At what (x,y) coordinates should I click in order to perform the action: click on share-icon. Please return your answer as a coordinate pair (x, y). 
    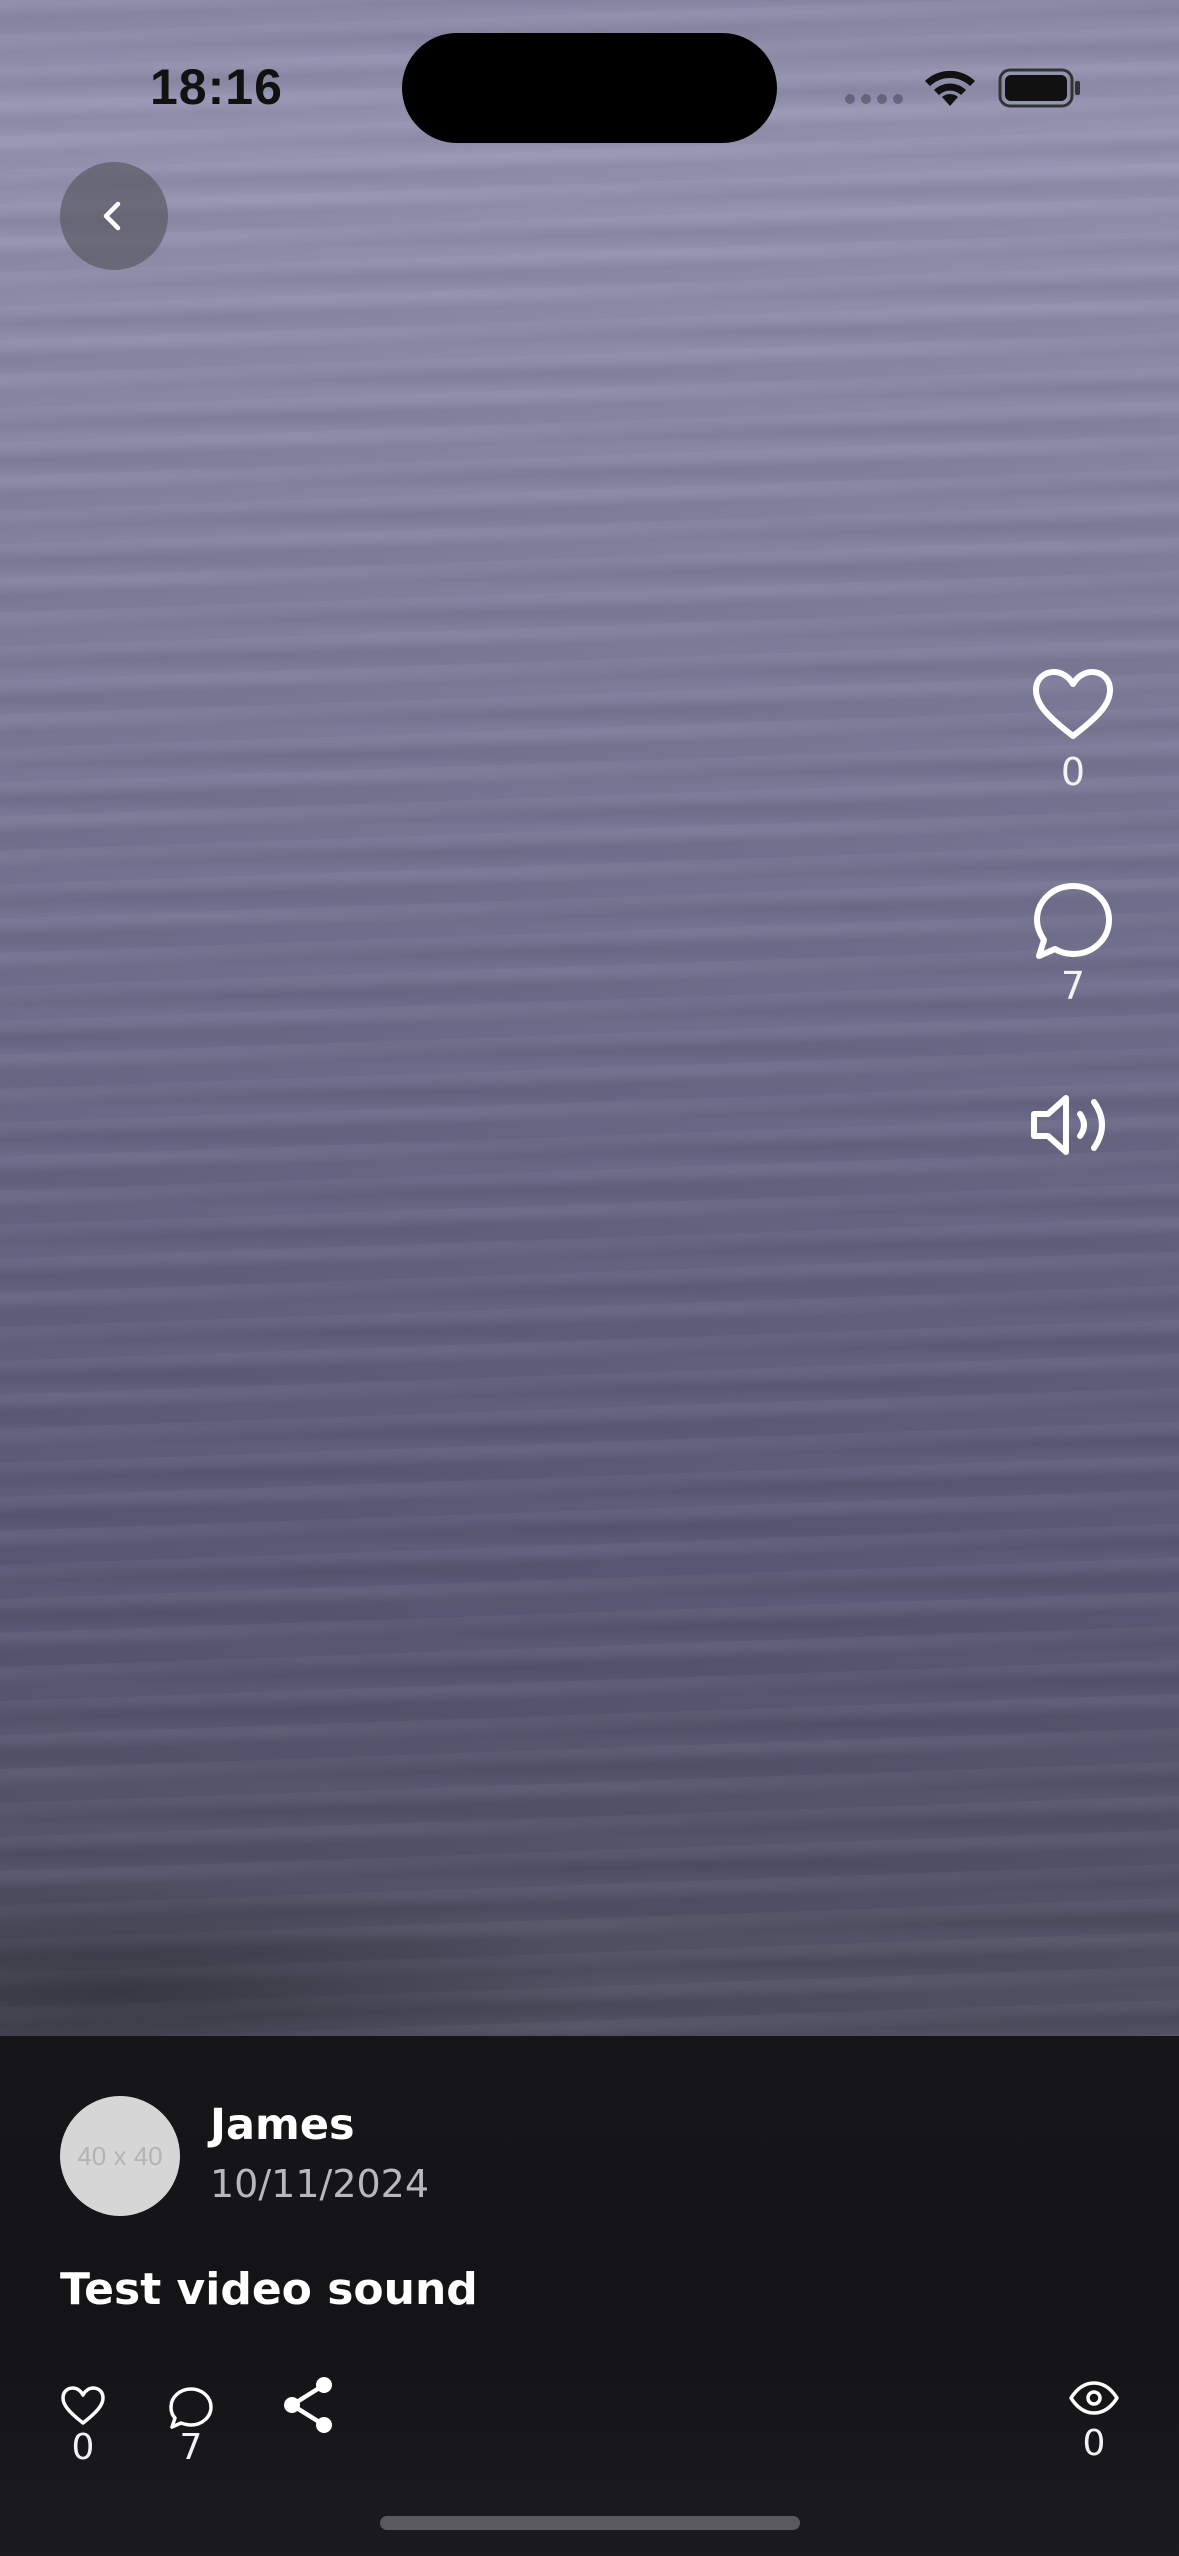
    Looking at the image, I should click on (308, 2405).